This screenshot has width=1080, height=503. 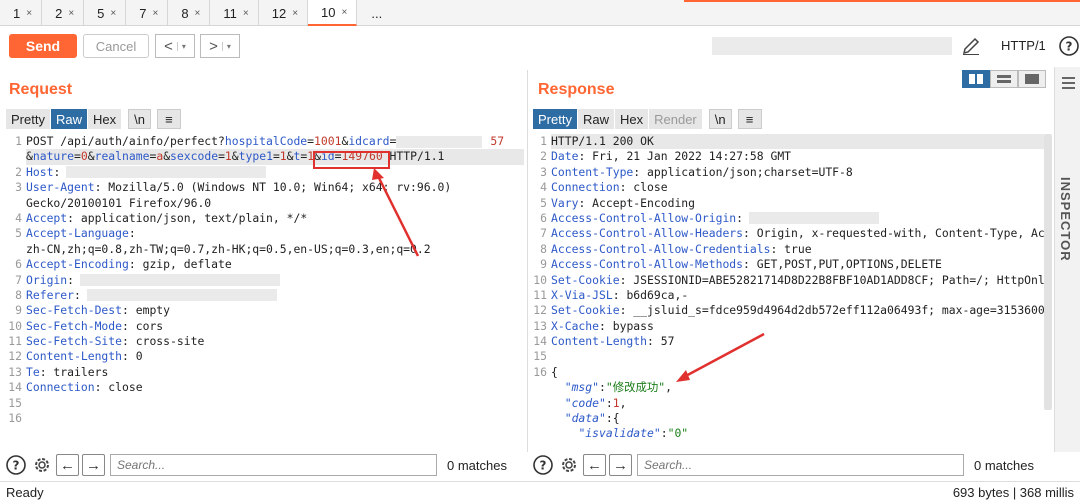 What do you see at coordinates (230, 13) in the screenshot?
I see `tab-label: 11` at bounding box center [230, 13].